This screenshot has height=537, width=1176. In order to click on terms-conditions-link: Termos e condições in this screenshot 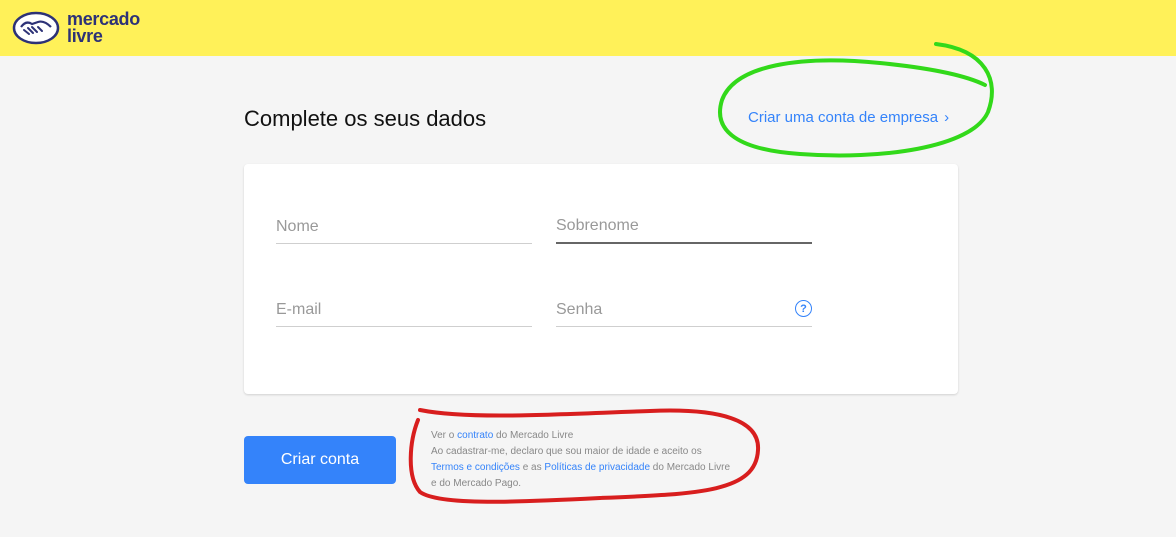, I will do `click(475, 467)`.